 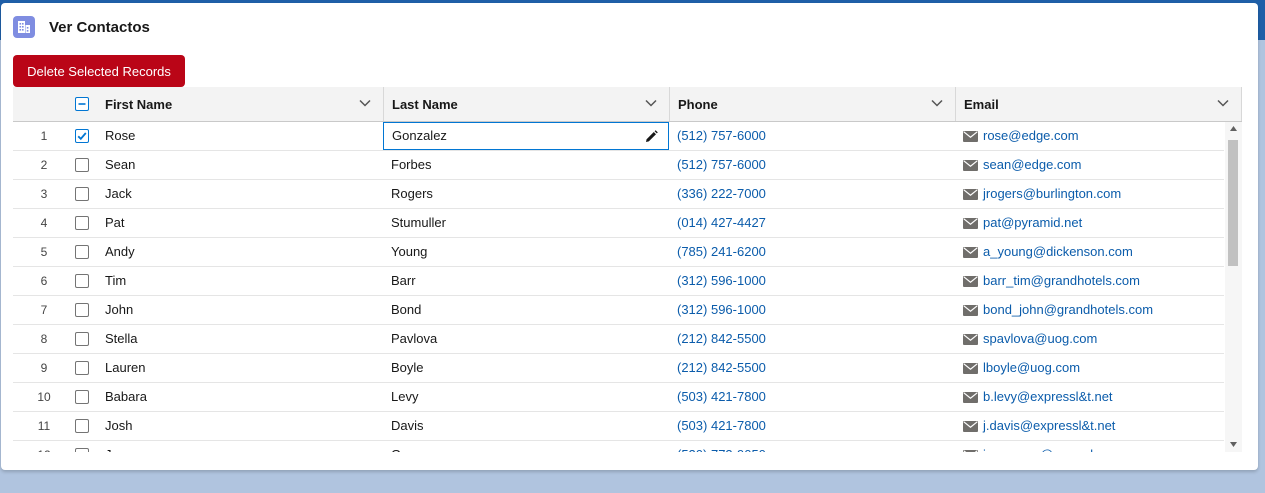 I want to click on email-cell: bond_john@grandhotels.com, so click(x=1058, y=310).